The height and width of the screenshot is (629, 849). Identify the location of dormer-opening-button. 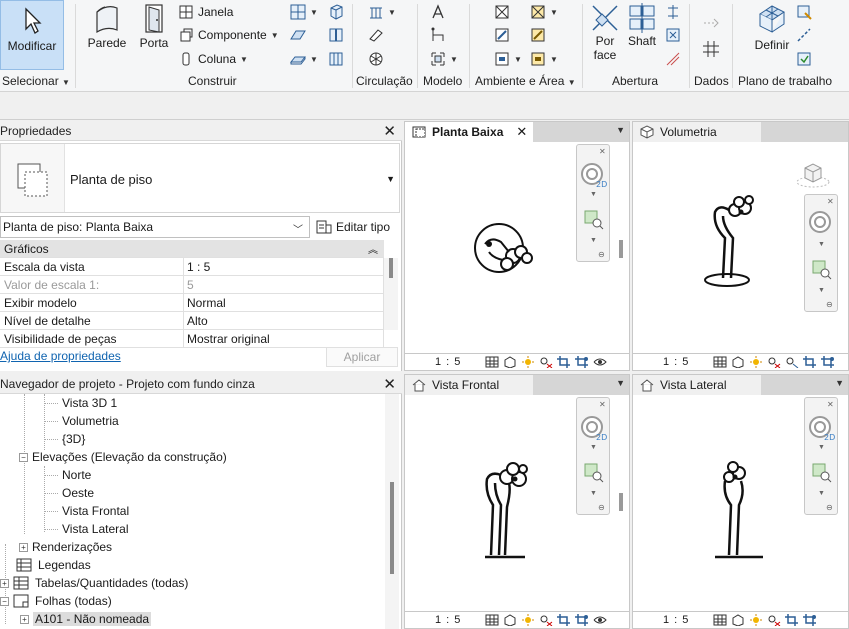
(673, 59).